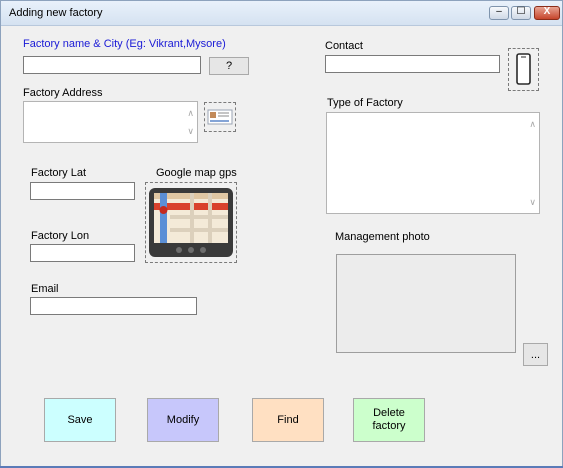 This screenshot has height=468, width=563. I want to click on minimize-icon: ‒, so click(499, 11).